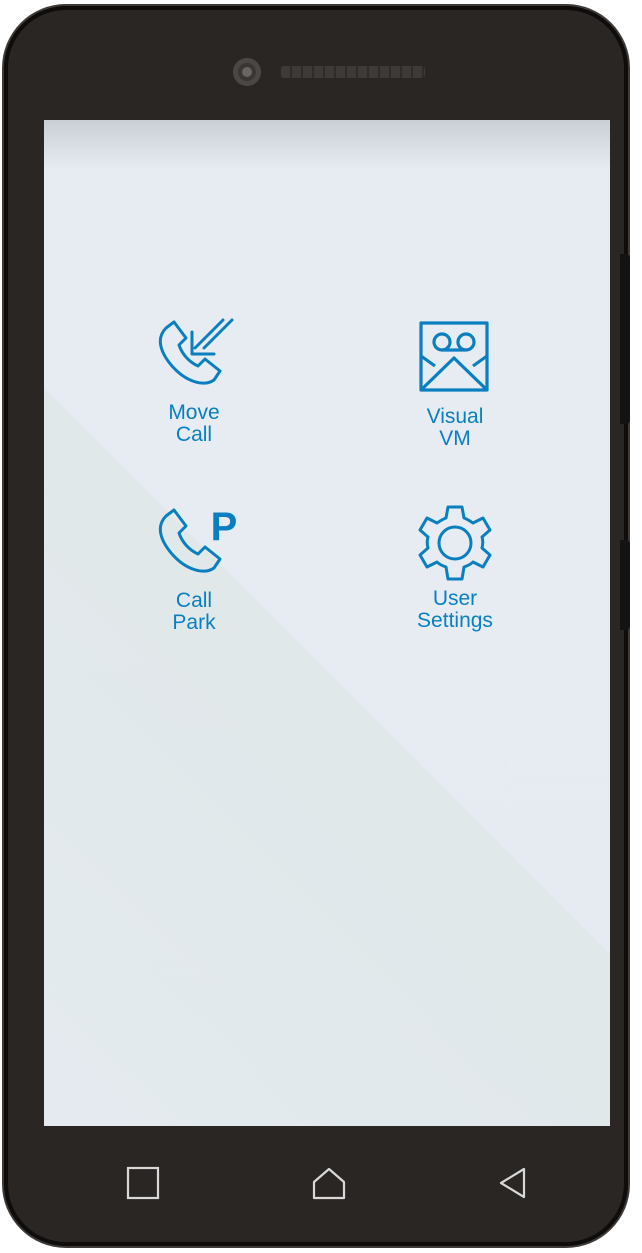 Image resolution: width=642 pixels, height=1253 pixels. I want to click on app-label-user-settings: User Settings, so click(455, 609).